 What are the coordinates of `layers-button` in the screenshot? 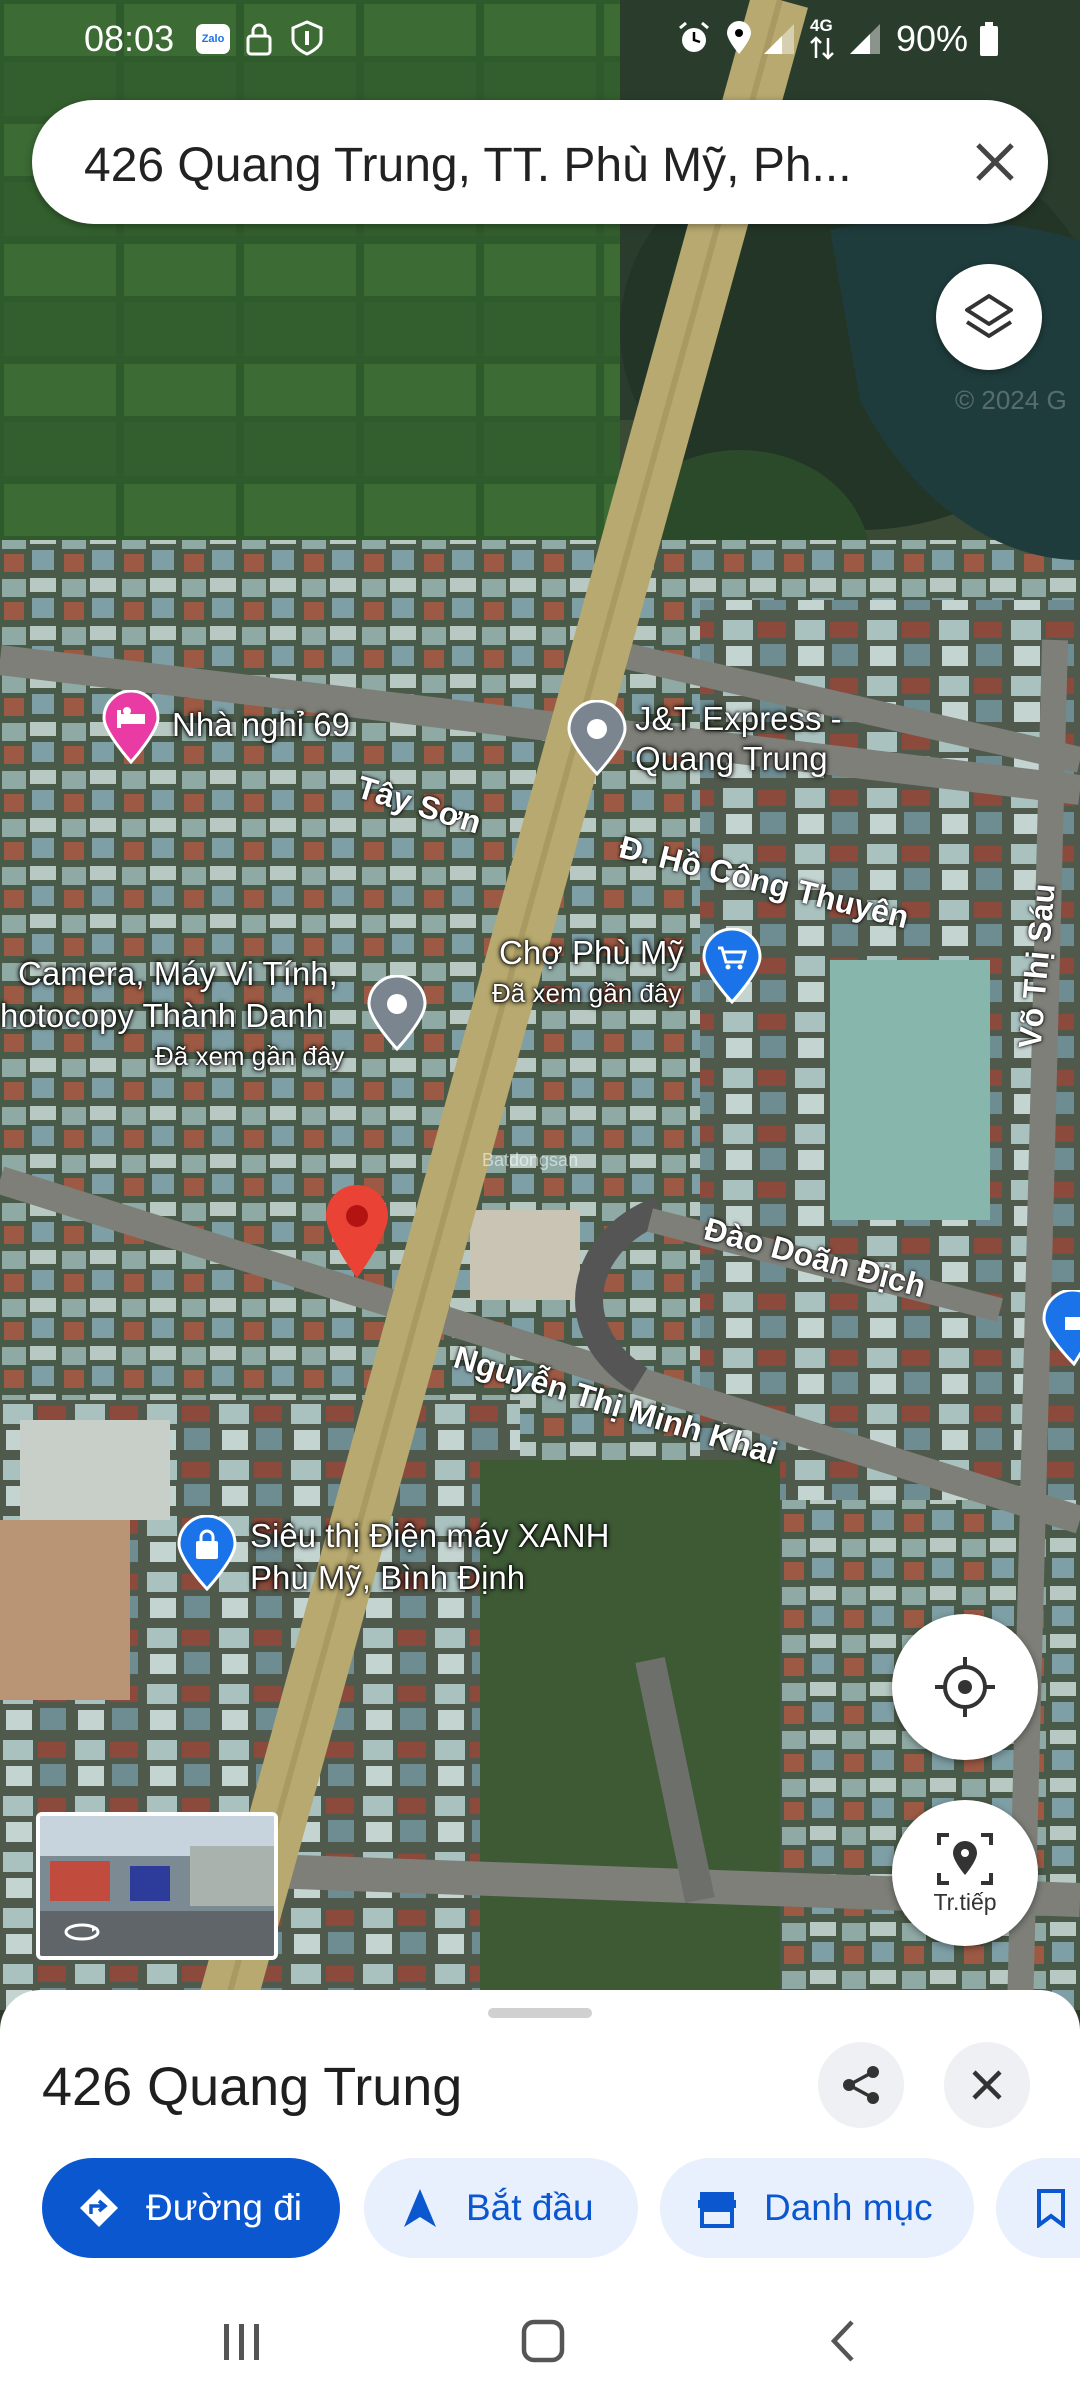 It's located at (989, 317).